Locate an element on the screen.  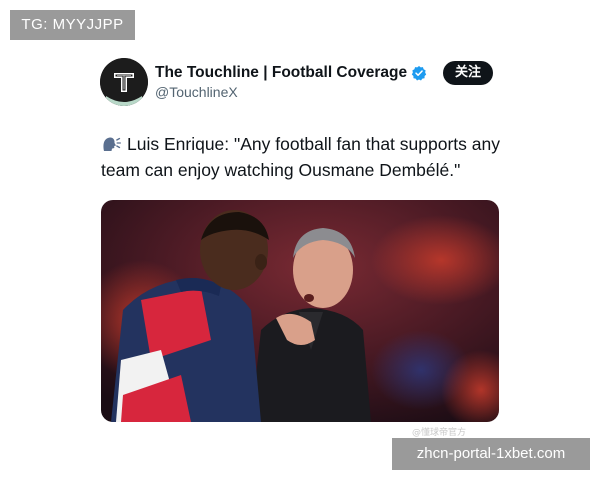
speaking-head-icon is located at coordinates (112, 144).